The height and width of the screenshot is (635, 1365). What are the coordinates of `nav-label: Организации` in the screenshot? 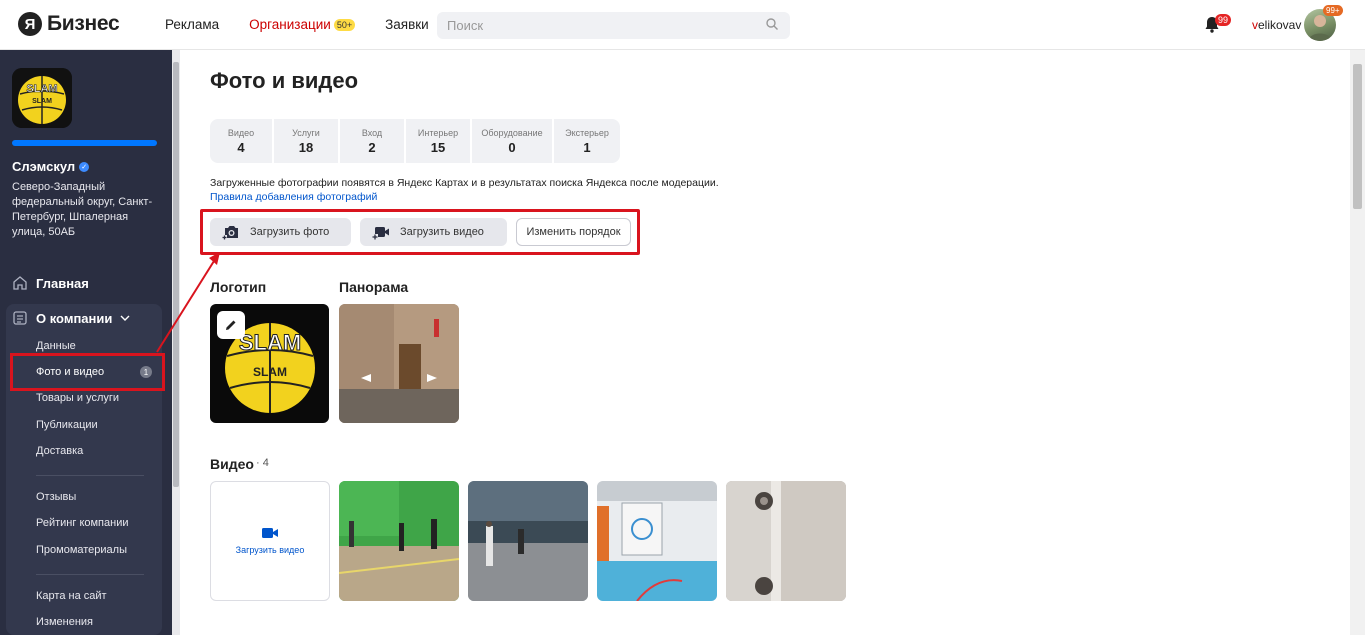 It's located at (290, 24).